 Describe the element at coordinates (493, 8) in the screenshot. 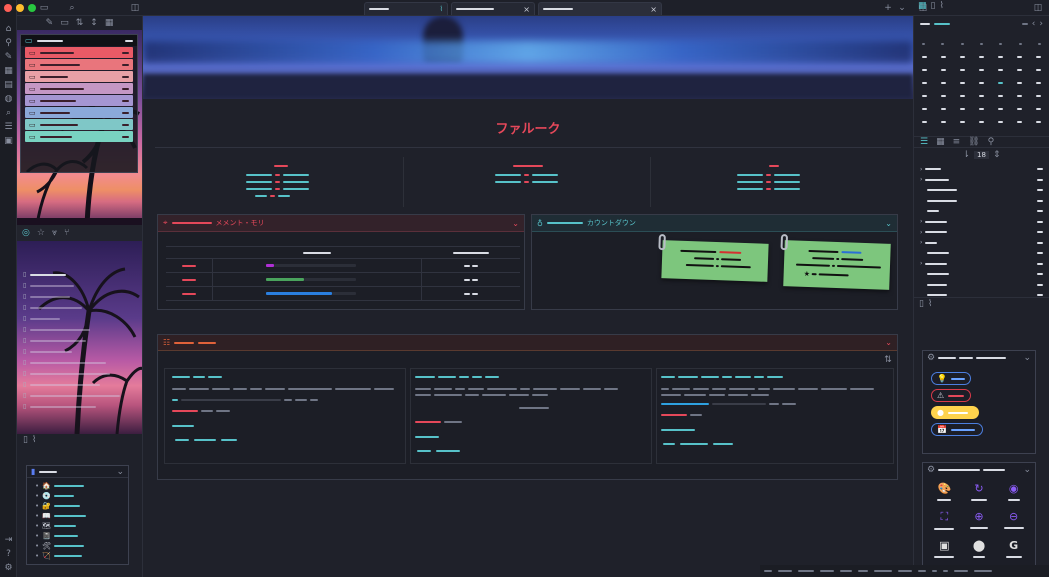

I see `tab-2: ×` at that location.